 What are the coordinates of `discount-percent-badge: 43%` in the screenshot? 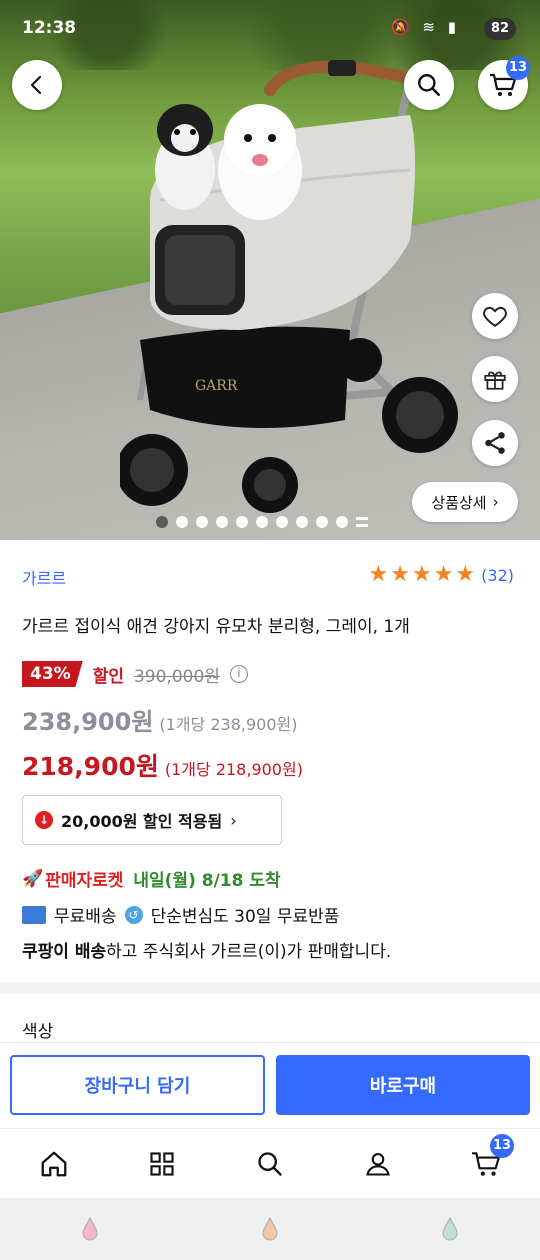 It's located at (52, 674).